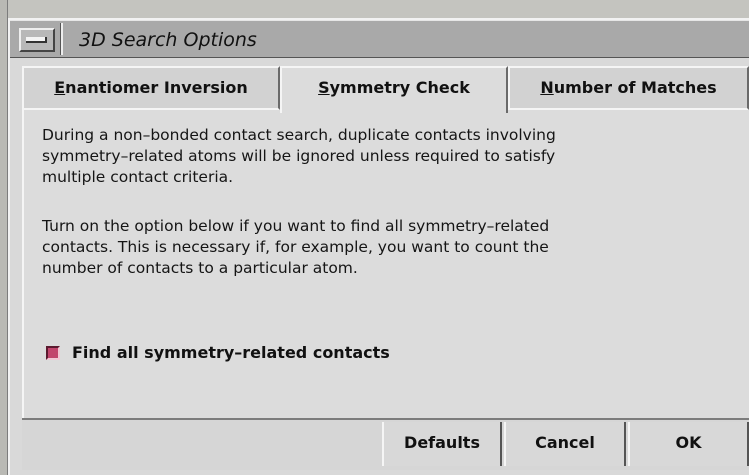  What do you see at coordinates (547, 87) in the screenshot?
I see `tab-mnemonic: N` at bounding box center [547, 87].